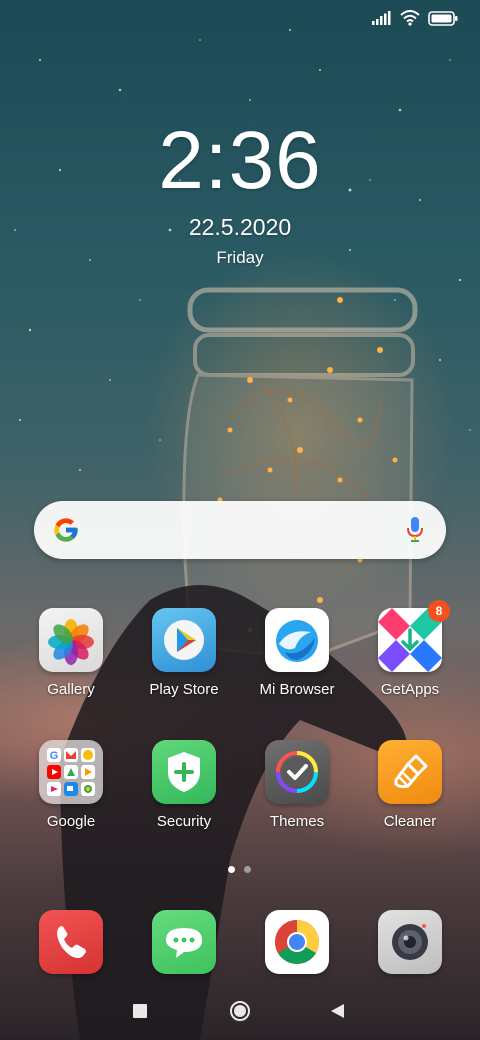 This screenshot has width=480, height=1040. Describe the element at coordinates (240, 257) in the screenshot. I see `clock-weekday: Friday` at that location.